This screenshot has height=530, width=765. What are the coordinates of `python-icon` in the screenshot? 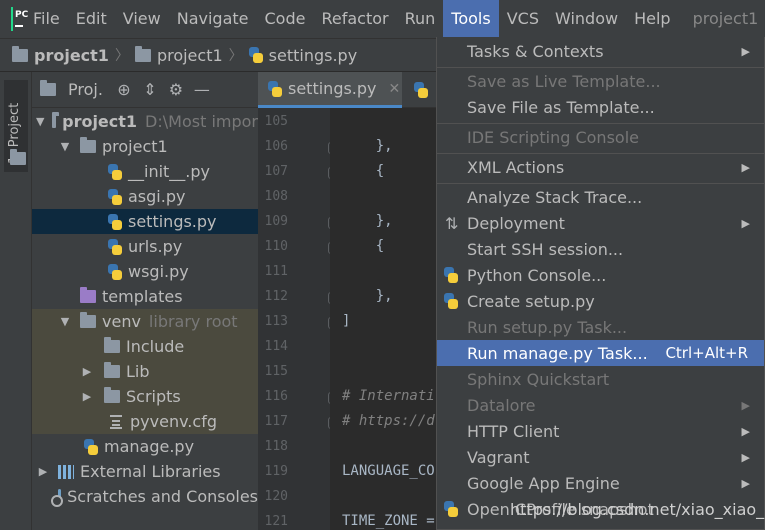 It's located at (451, 301).